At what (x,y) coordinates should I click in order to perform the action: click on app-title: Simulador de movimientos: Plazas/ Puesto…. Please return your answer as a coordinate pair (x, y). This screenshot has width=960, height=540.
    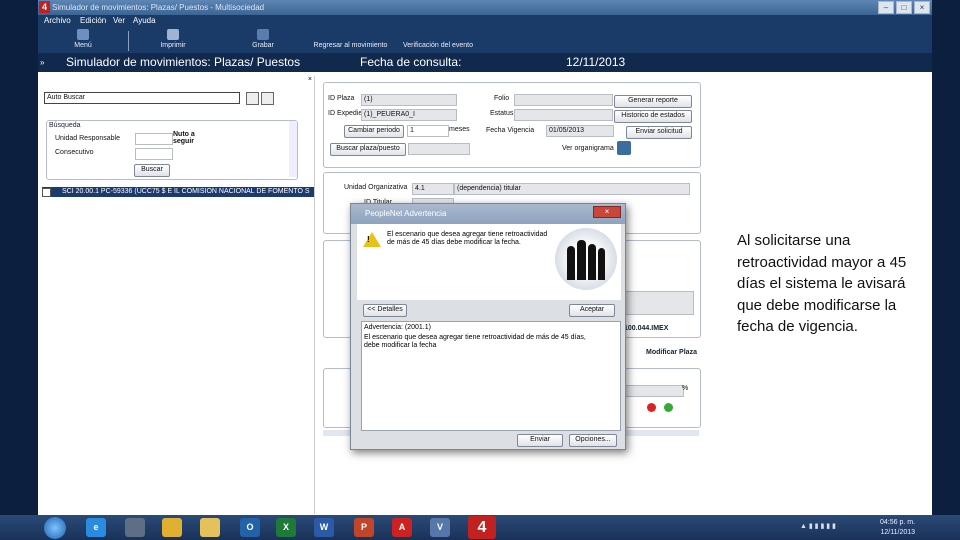
    Looking at the image, I should click on (158, 7).